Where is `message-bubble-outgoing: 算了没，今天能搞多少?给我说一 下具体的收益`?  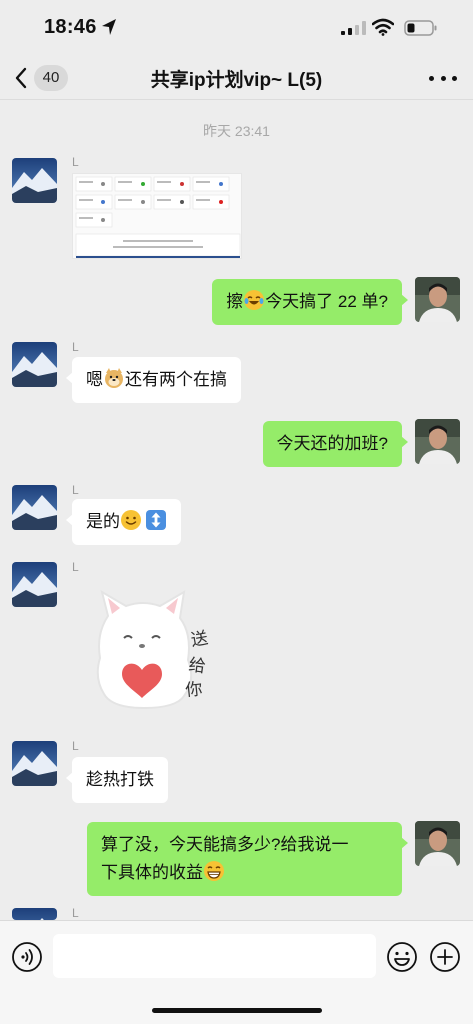
message-bubble-outgoing: 算了没，今天能搞多少?给我说一 下具体的收益 is located at coordinates (247, 859).